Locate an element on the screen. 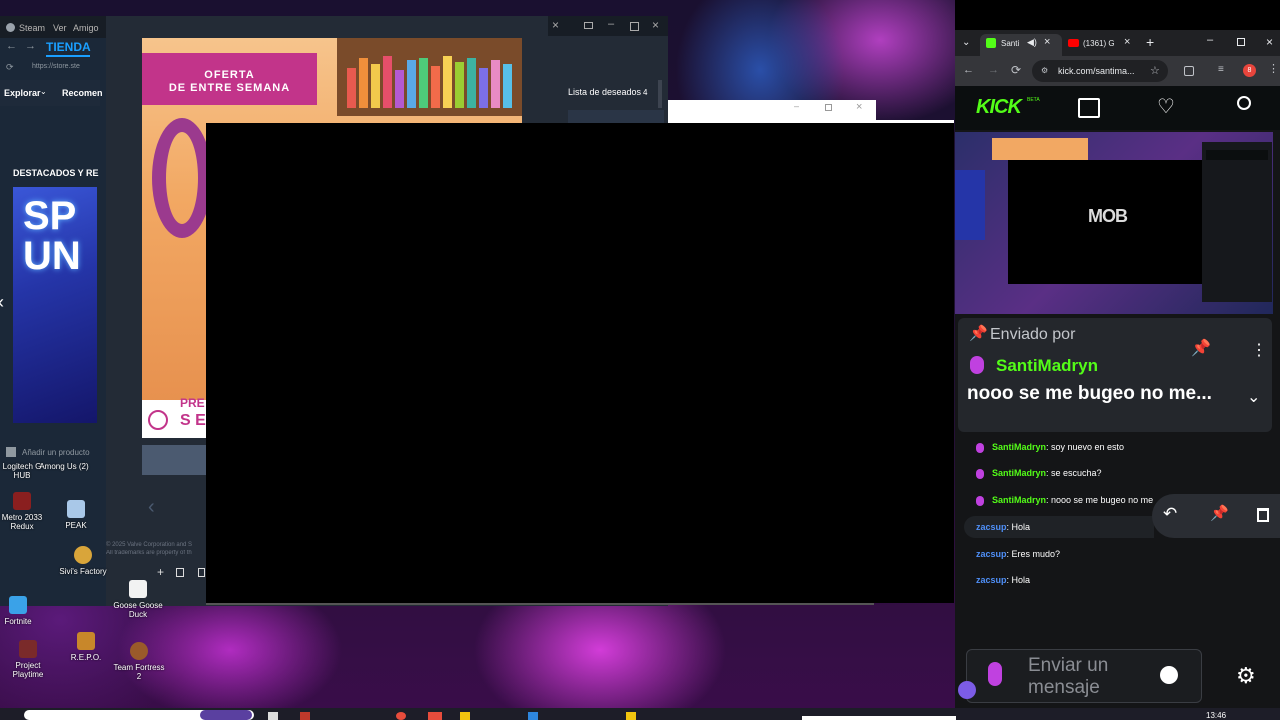 The image size is (1280, 720). steam-menu-amigos: Amigo is located at coordinates (86, 28).